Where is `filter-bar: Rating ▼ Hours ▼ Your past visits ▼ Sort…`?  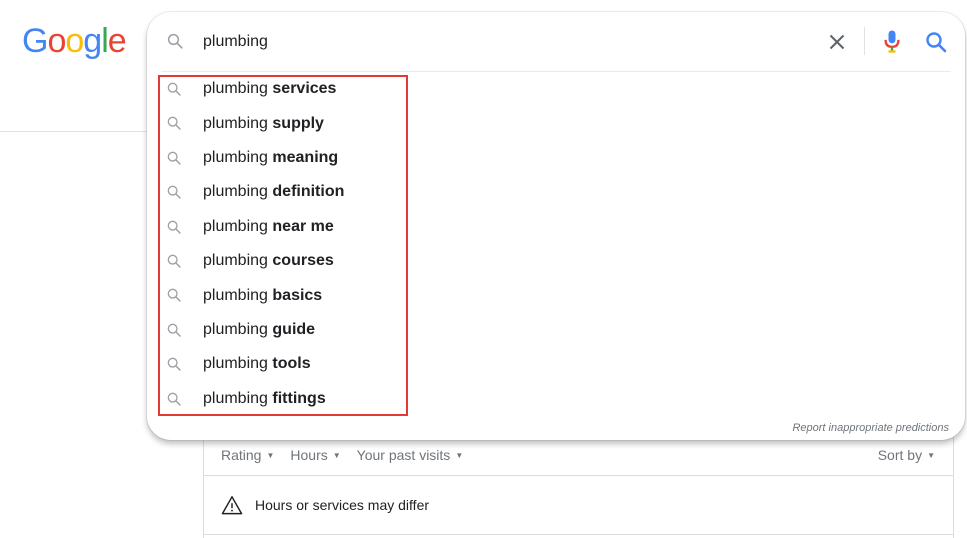 filter-bar: Rating ▼ Hours ▼ Your past visits ▼ Sort… is located at coordinates (578, 455).